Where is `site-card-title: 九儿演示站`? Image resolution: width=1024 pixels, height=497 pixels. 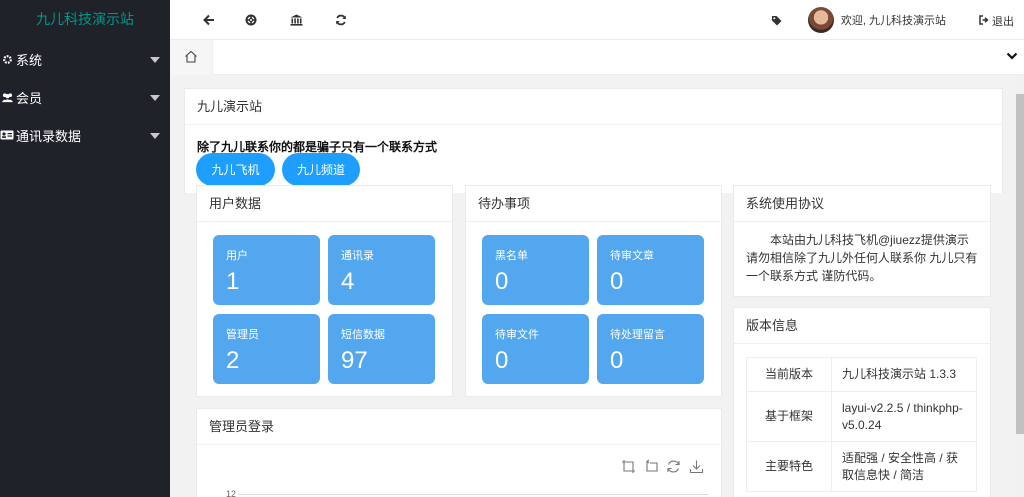 site-card-title: 九儿演示站 is located at coordinates (593, 107).